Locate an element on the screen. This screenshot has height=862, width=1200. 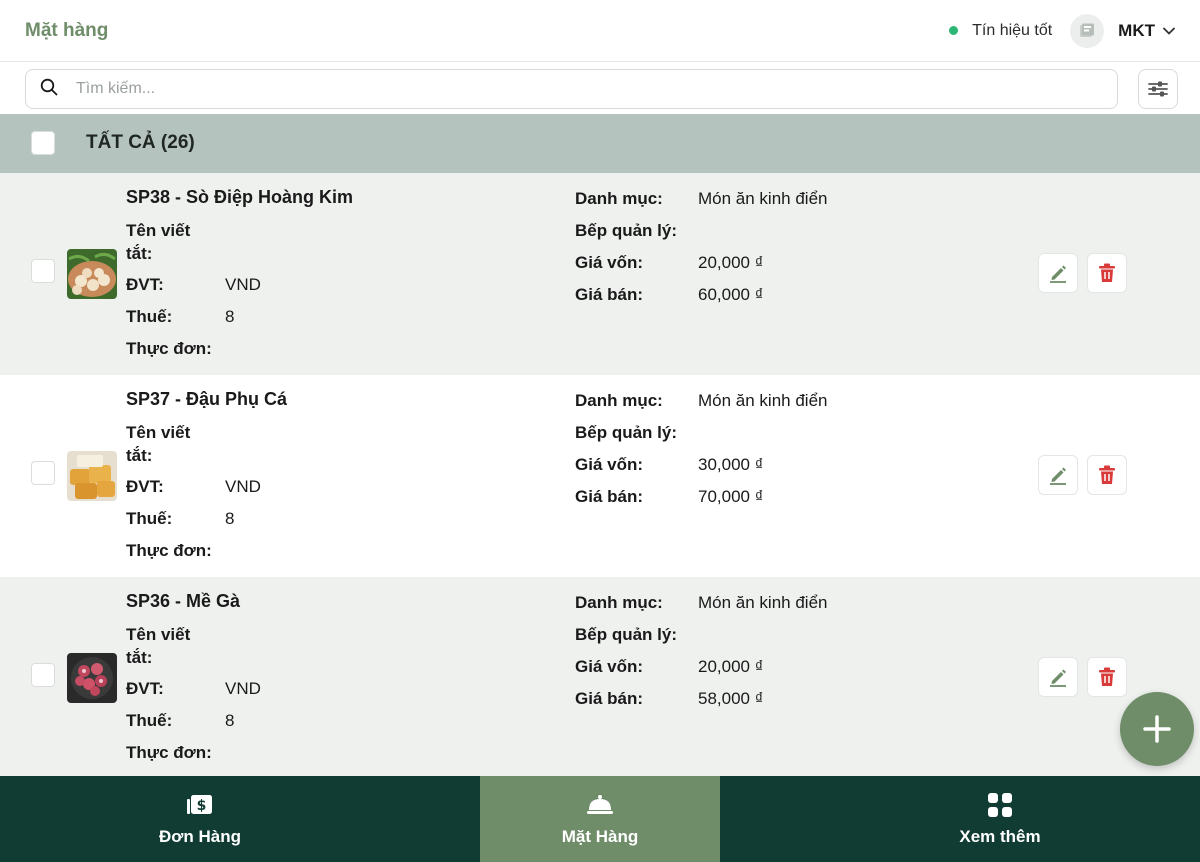
select-all-bar: TẤT CẢ (26) is located at coordinates (600, 143).